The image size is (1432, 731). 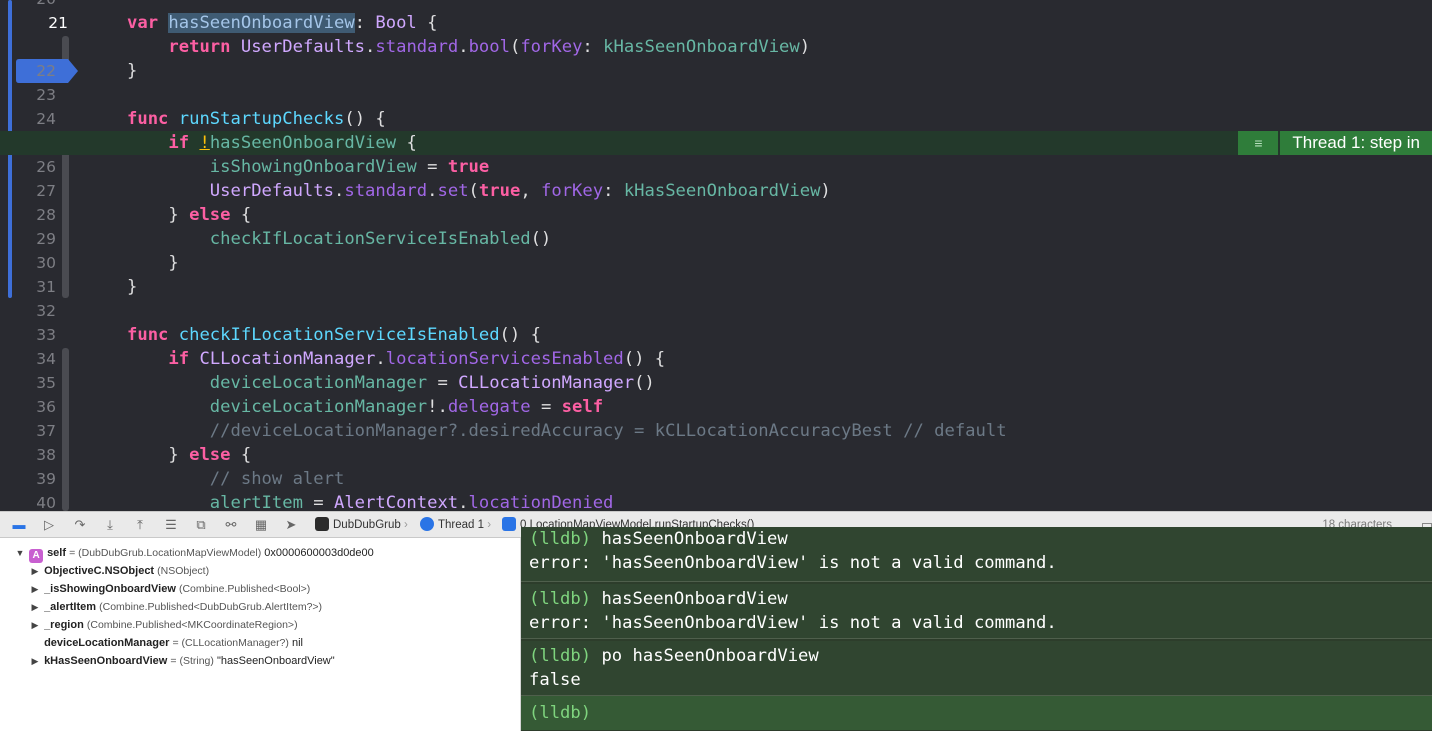 What do you see at coordinates (716, 465) in the screenshot?
I see `code-line: 39 } else {` at bounding box center [716, 465].